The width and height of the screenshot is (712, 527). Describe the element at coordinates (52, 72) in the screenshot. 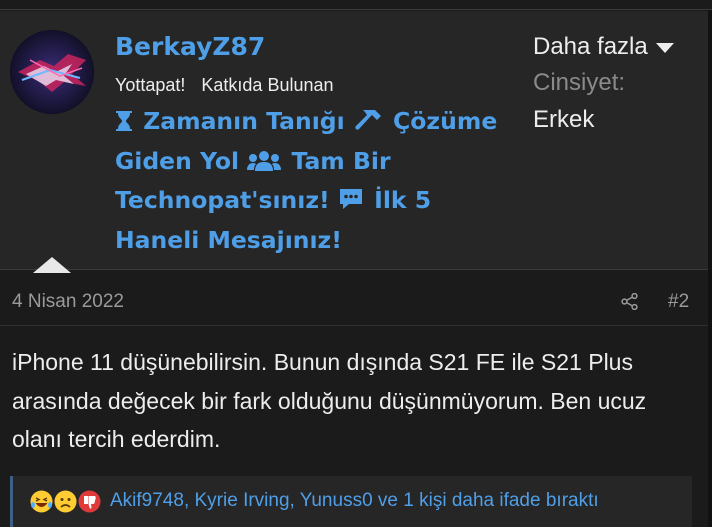

I see `avatar` at that location.